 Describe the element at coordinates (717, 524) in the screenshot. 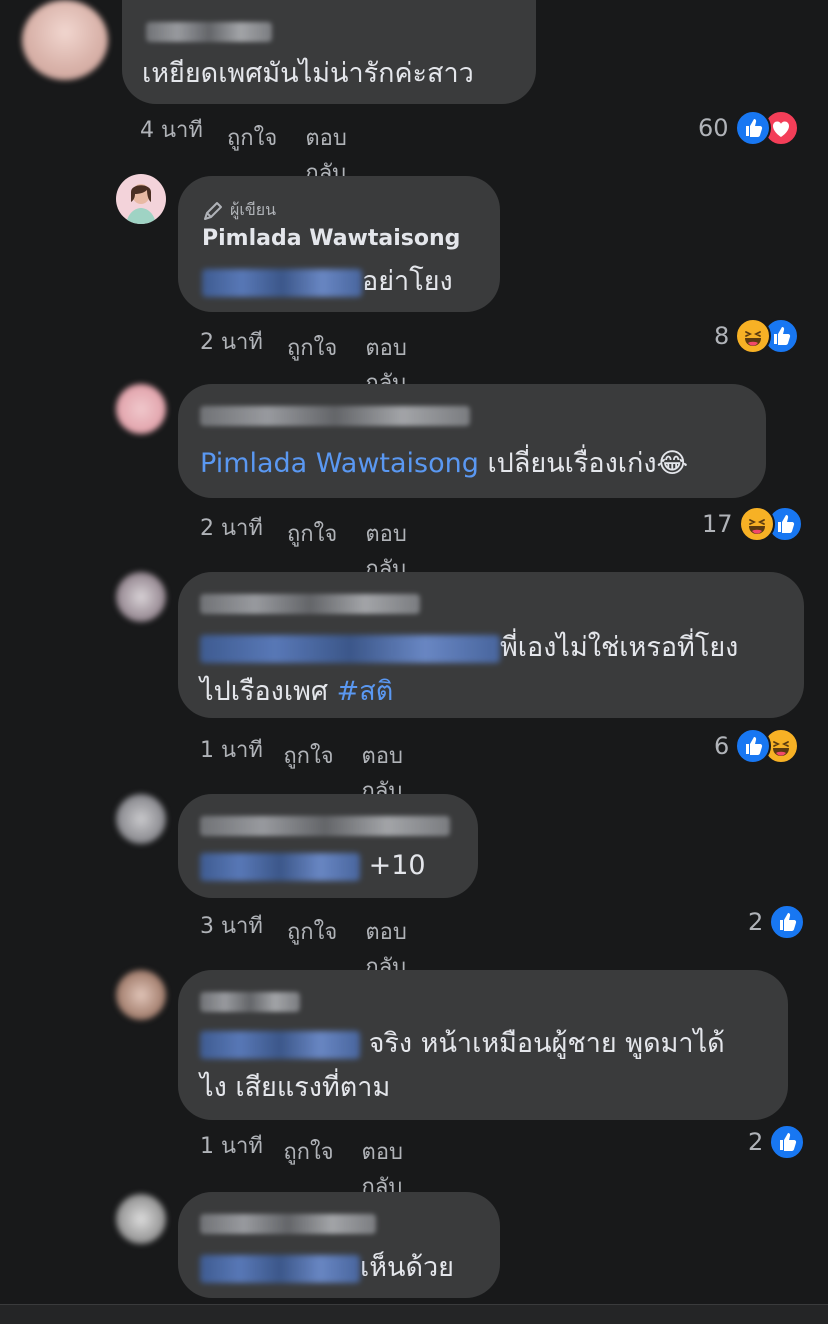

I see `reaction-count: 17` at that location.